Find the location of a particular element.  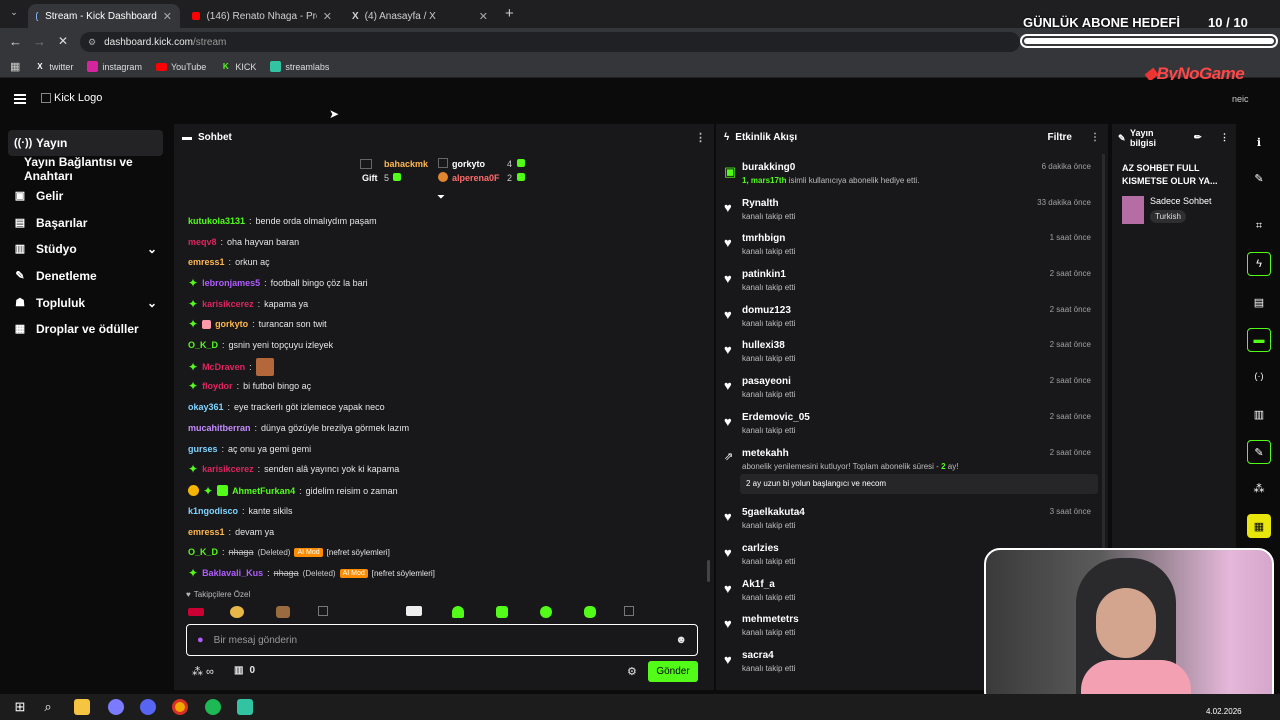

windows-start-icon: ⊞ is located at coordinates (20, 707).